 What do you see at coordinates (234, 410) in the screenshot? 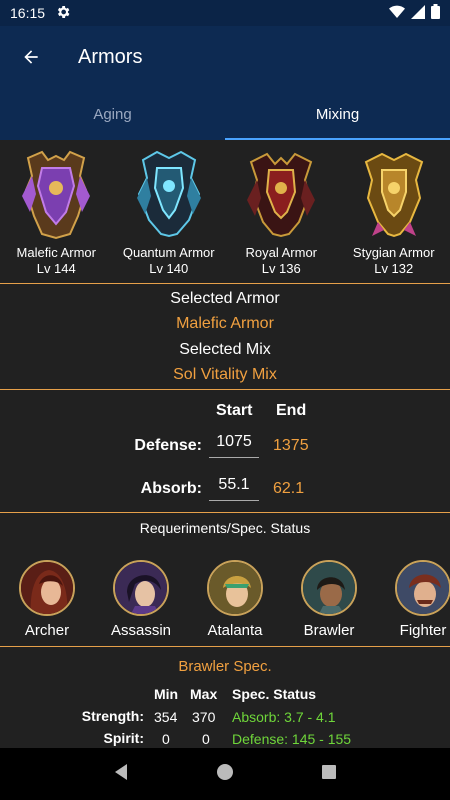
I see `start-header: Start` at bounding box center [234, 410].